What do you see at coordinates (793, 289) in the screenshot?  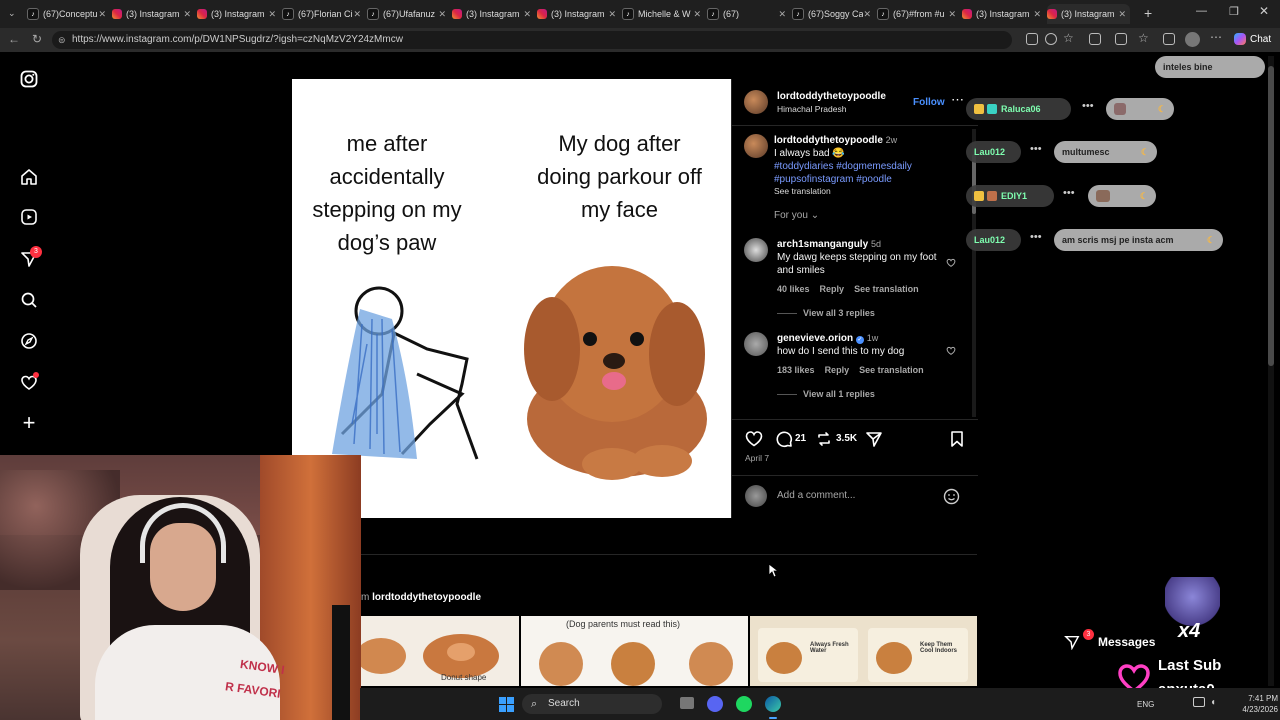 I see `comment-likes: 40 likes` at bounding box center [793, 289].